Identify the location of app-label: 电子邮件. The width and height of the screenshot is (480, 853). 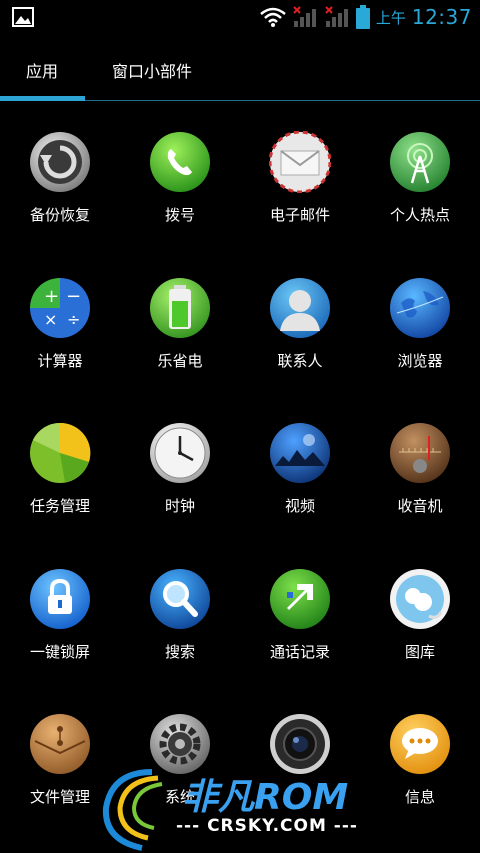
(299, 215).